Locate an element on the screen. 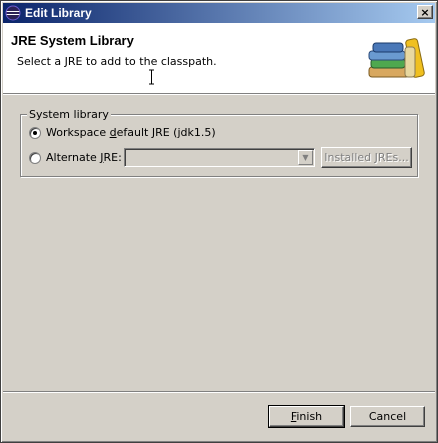  label-mnemonic: d is located at coordinates (113, 132).